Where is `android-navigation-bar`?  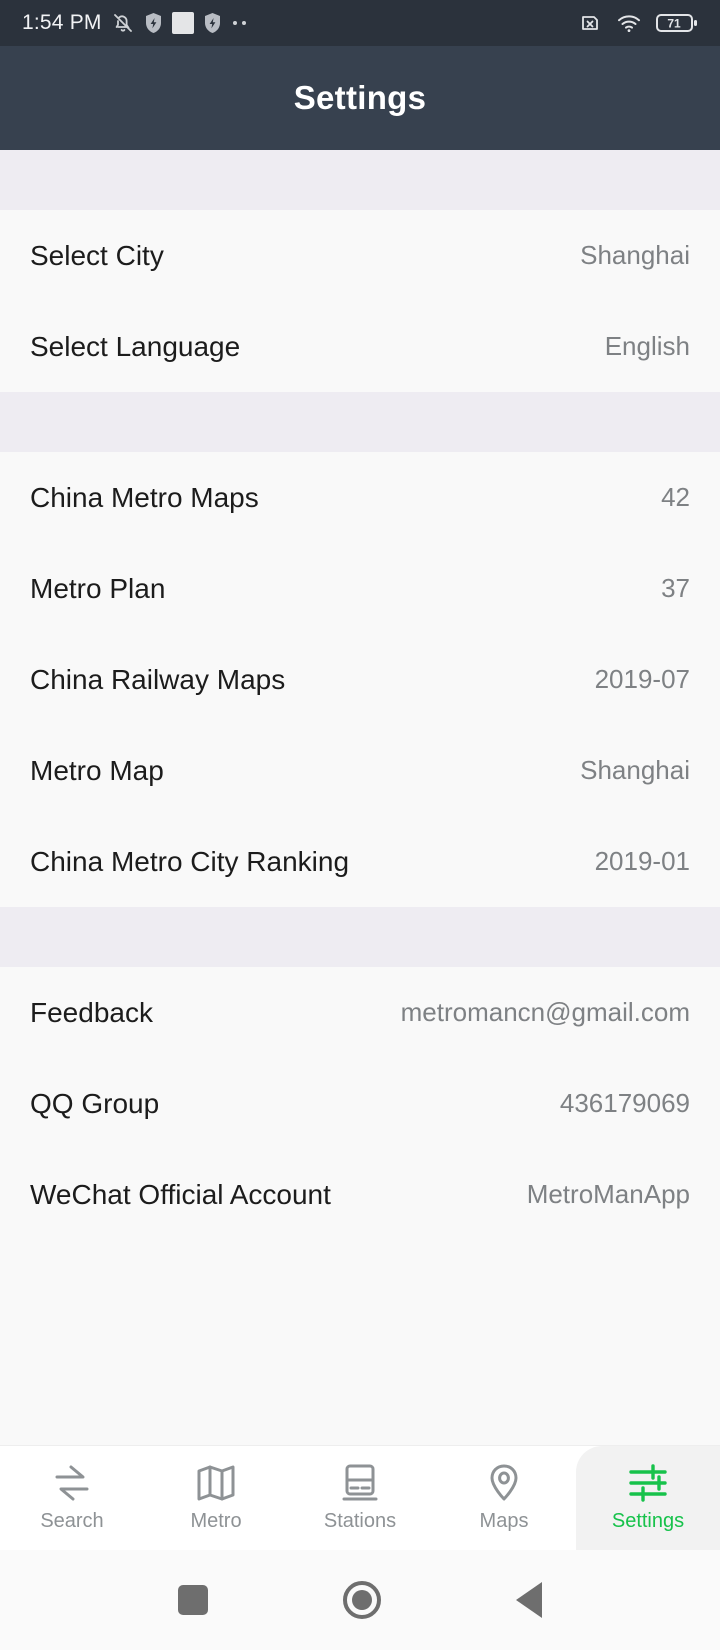
android-navigation-bar is located at coordinates (360, 1600).